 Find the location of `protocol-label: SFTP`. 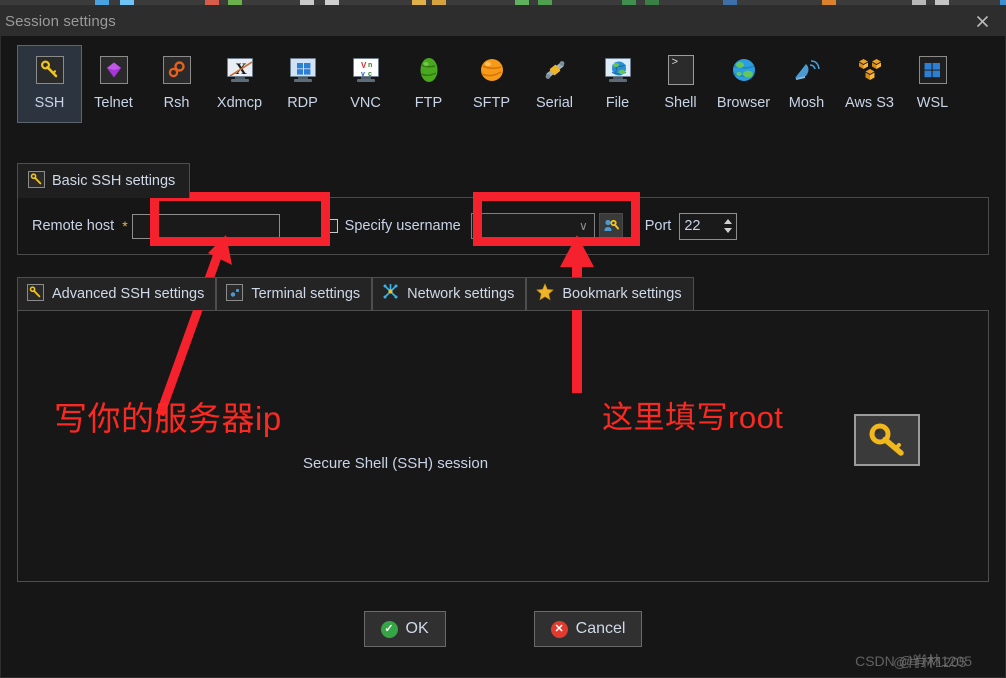

protocol-label: SFTP is located at coordinates (491, 103).